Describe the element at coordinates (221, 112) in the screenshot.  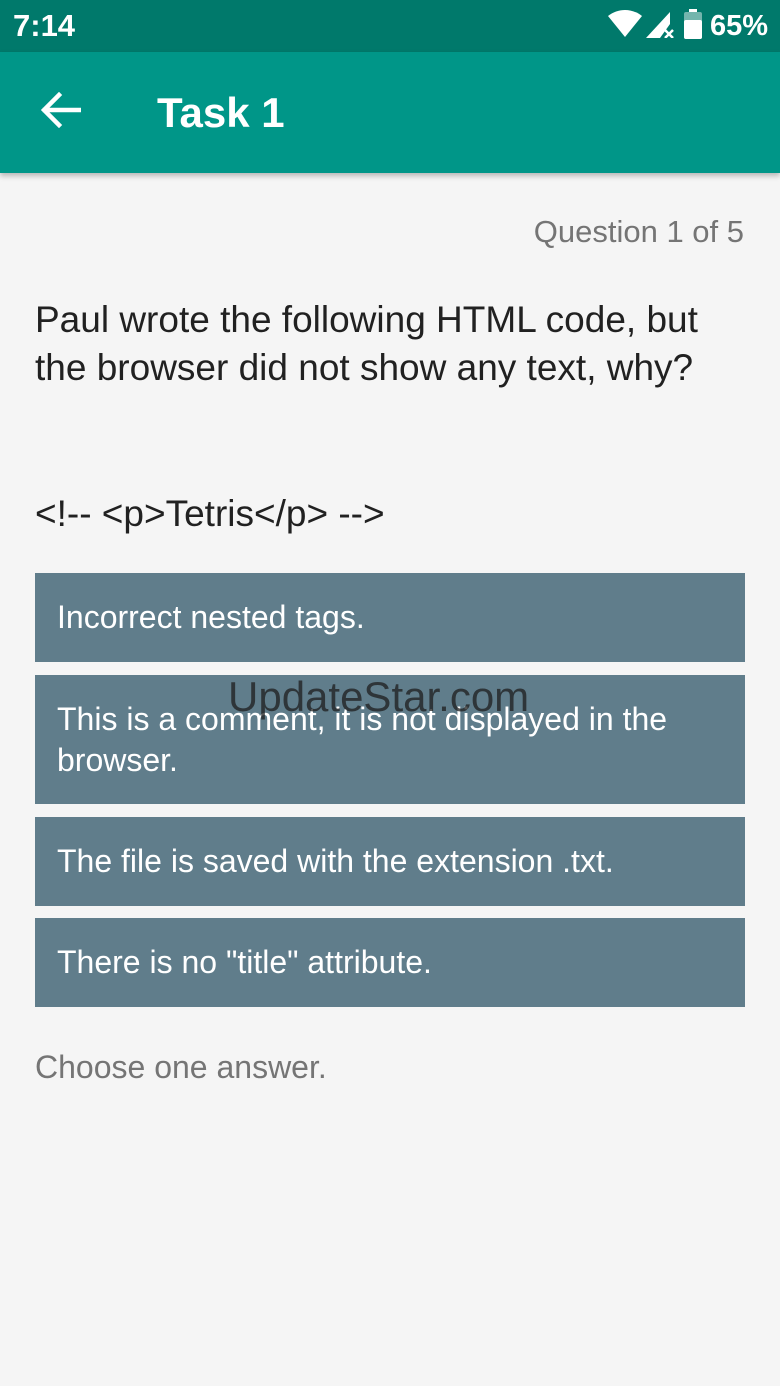
I see `page-title: Task 1` at that location.